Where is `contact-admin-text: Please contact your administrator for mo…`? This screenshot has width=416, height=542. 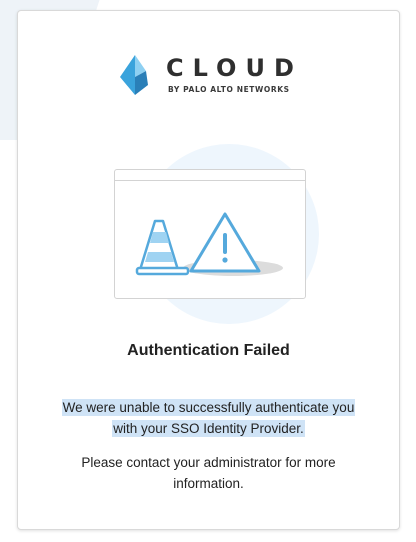 contact-admin-text: Please contact your administrator for mo… is located at coordinates (208, 473).